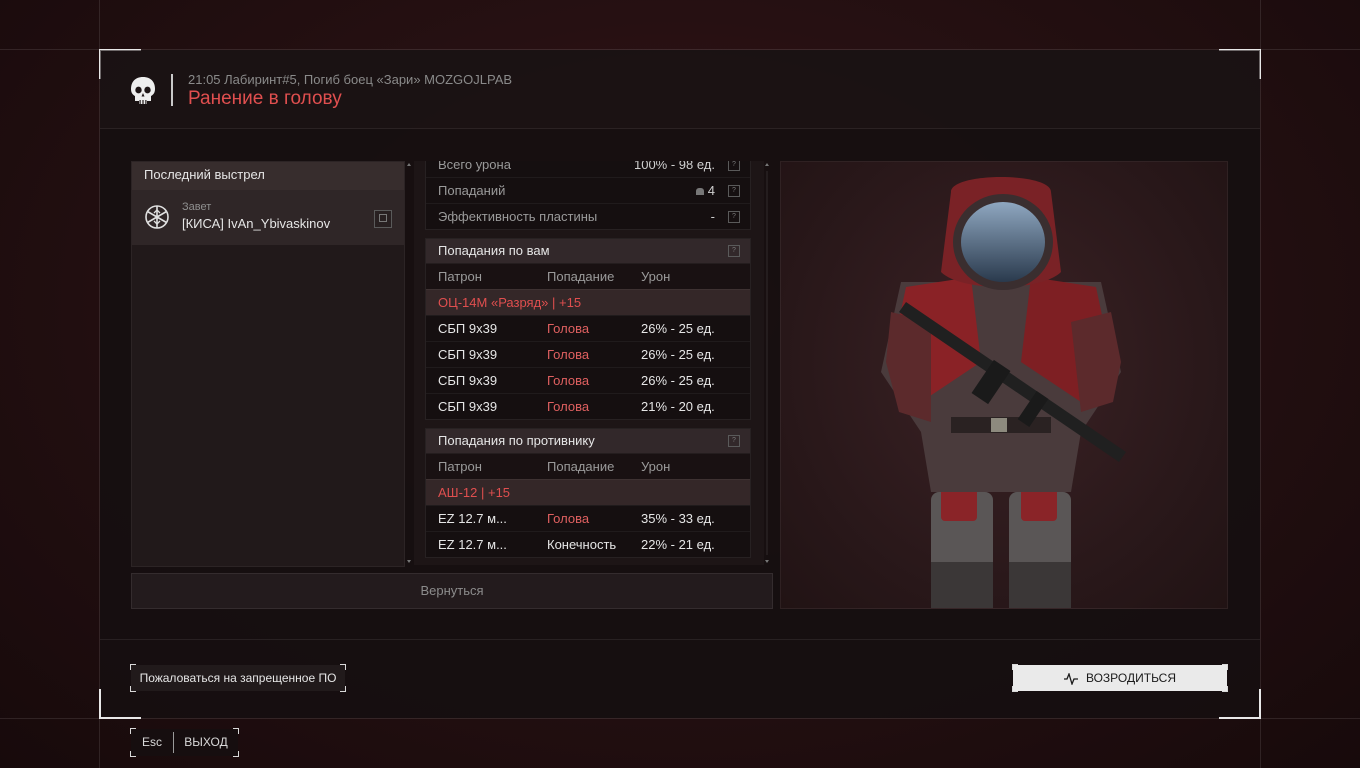  What do you see at coordinates (143, 90) in the screenshot?
I see `skull-icon` at bounding box center [143, 90].